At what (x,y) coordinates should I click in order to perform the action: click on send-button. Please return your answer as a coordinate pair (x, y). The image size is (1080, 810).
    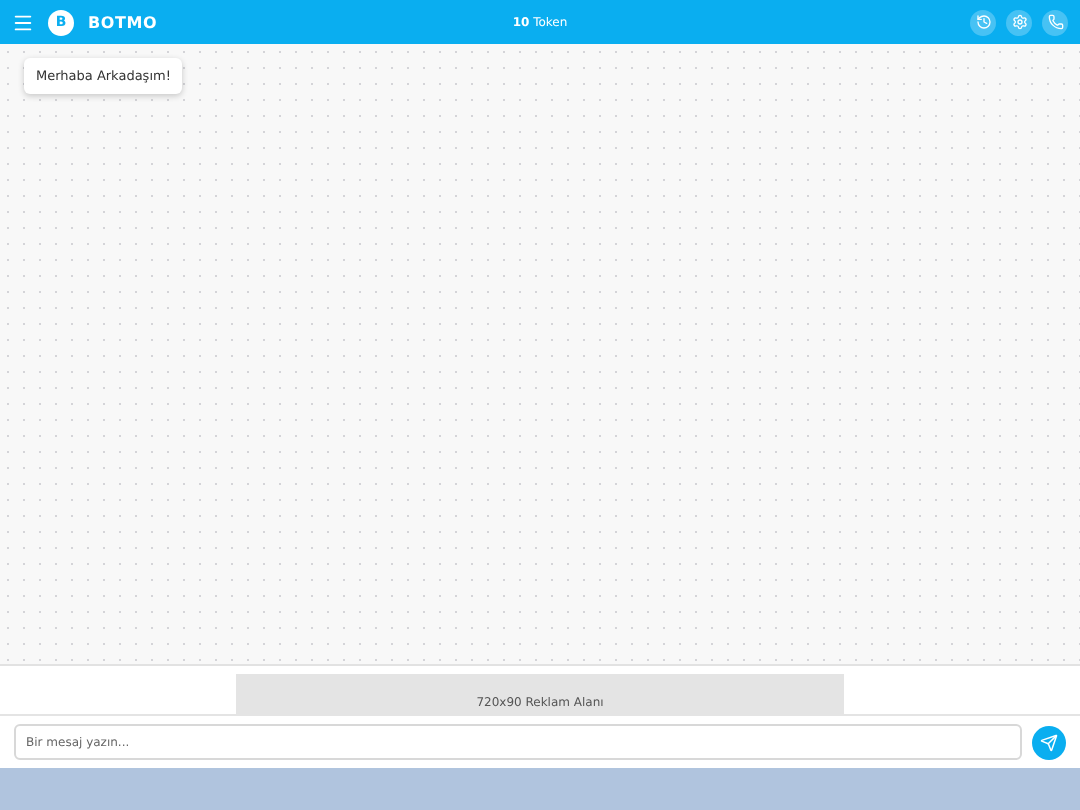
    Looking at the image, I should click on (1049, 742).